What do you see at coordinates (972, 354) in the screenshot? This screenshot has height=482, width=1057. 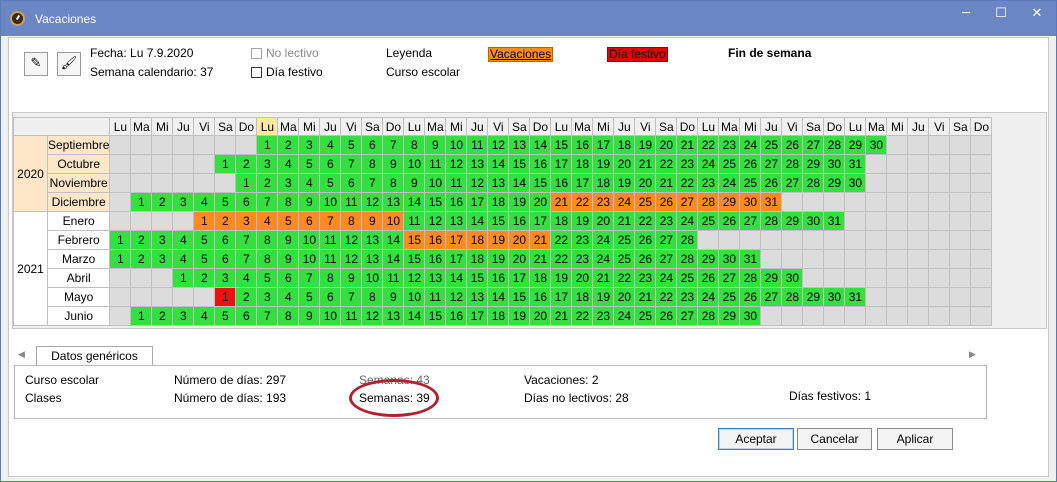 I see `tab-scroll-right-icon: ▶` at bounding box center [972, 354].